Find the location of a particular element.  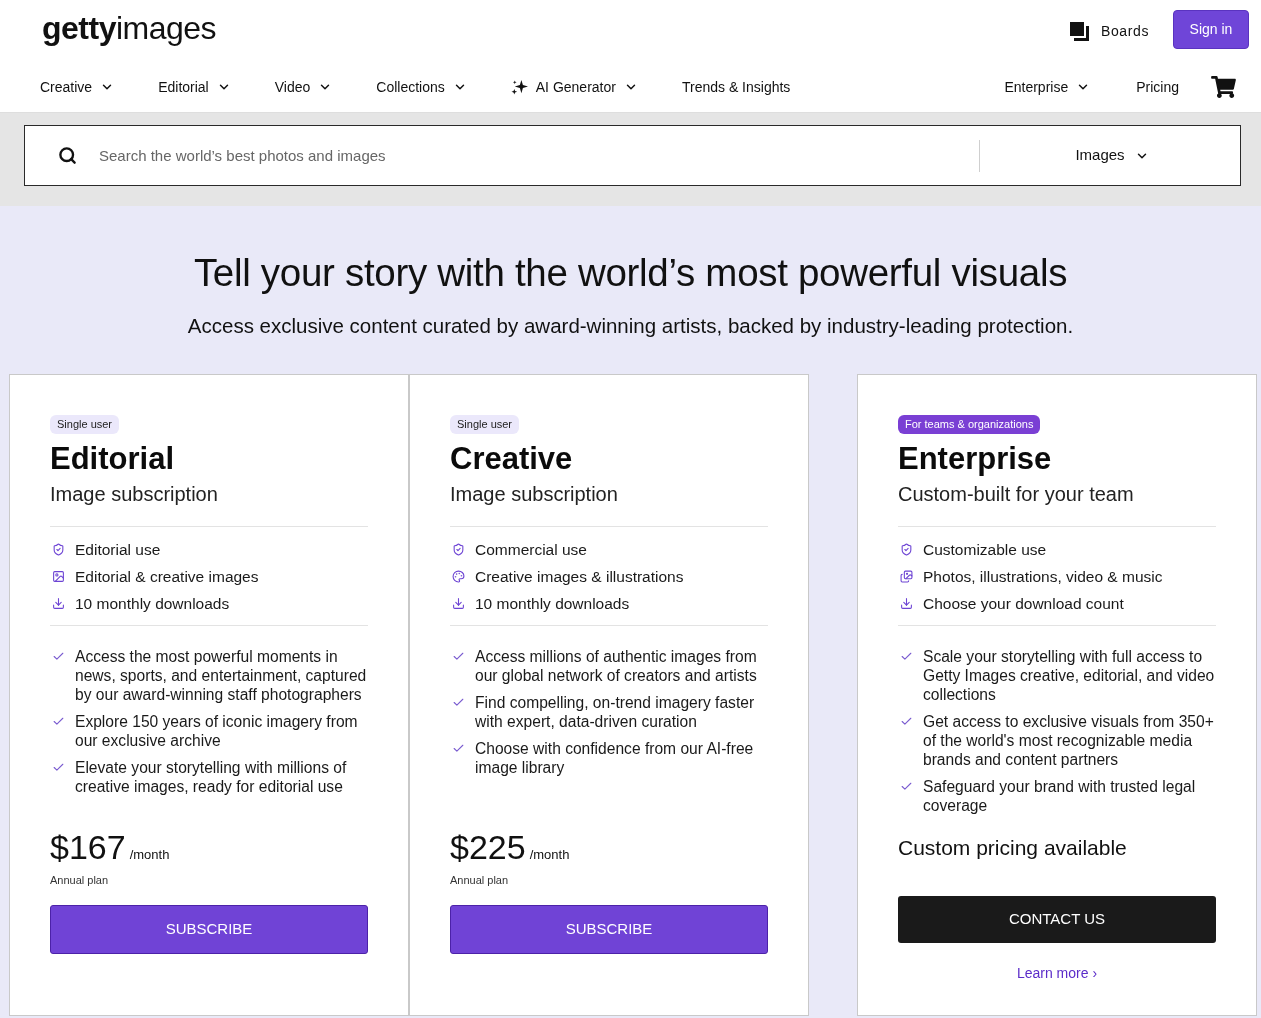

boards-link: Boards is located at coordinates (1109, 31).